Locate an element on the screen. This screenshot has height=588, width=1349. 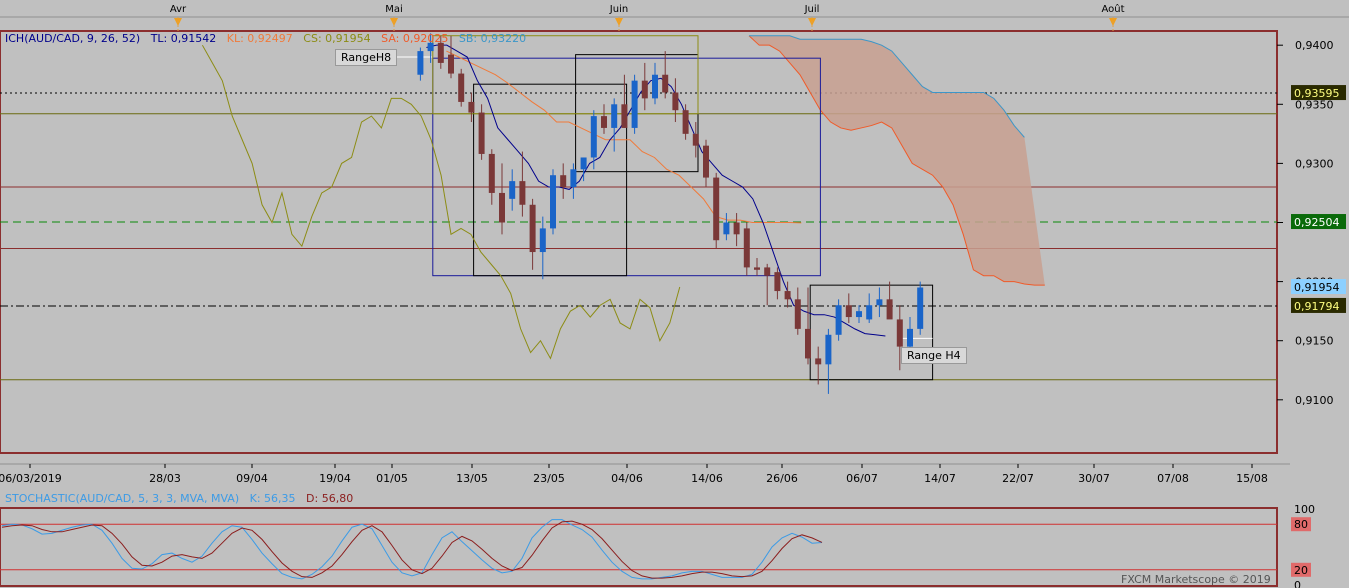
tl-label: TL: 0,91542 is located at coordinates (183, 38).